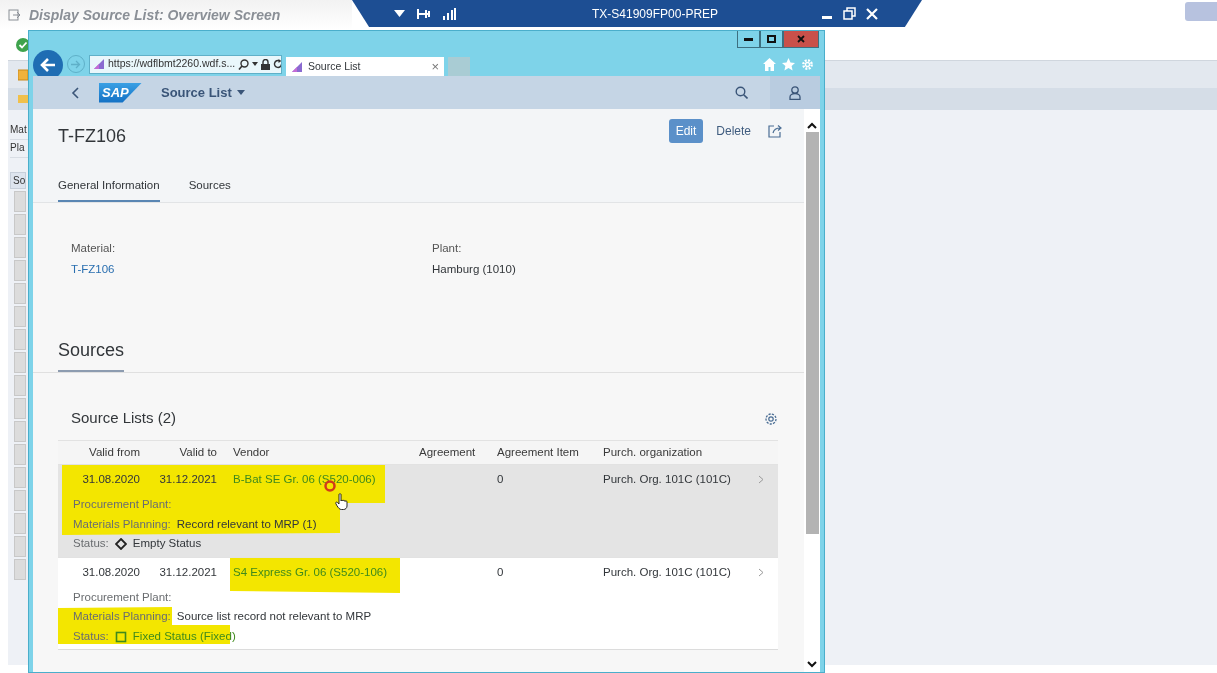 The height and width of the screenshot is (673, 1217). What do you see at coordinates (75, 92) in the screenshot?
I see `chevron-left-icon` at bounding box center [75, 92].